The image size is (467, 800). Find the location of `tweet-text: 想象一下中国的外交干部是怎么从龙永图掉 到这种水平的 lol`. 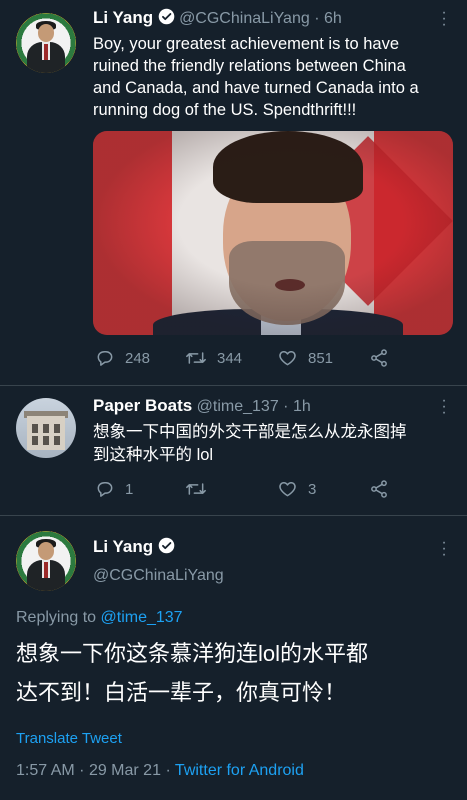

tweet-text: 想象一下中国的外交干部是怎么从龙永图掉 到这种水平的 lol is located at coordinates (250, 443).